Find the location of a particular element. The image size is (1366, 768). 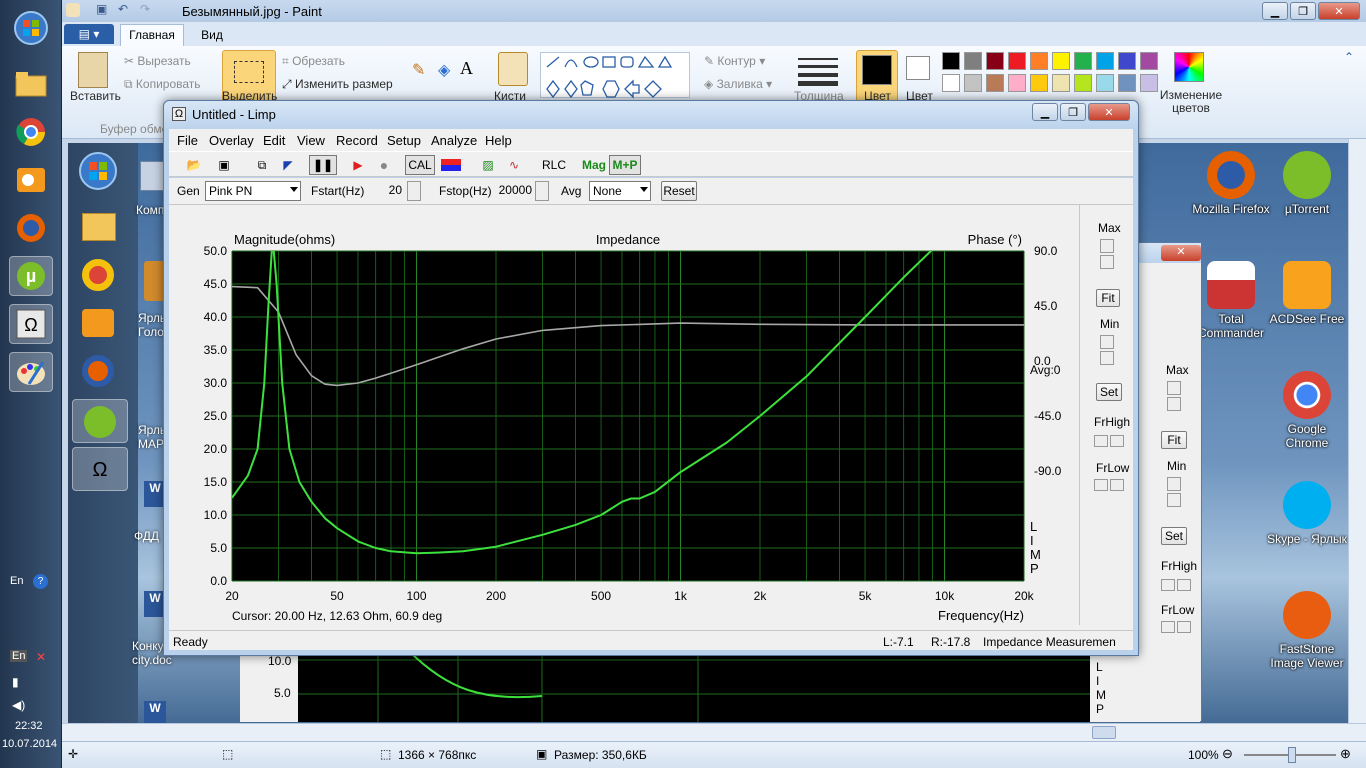

fstart-input: 20 is located at coordinates (385, 191).